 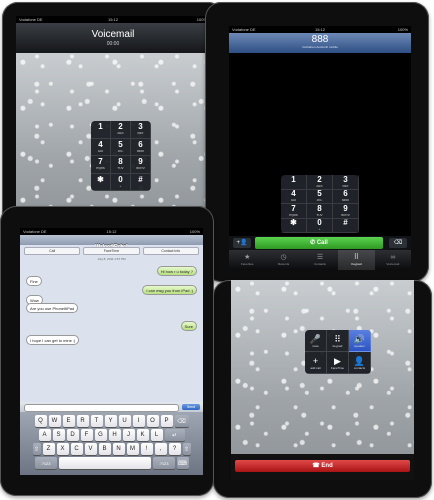 I want to click on dl-key-1: 2 ABC, so click(x=320, y=182).